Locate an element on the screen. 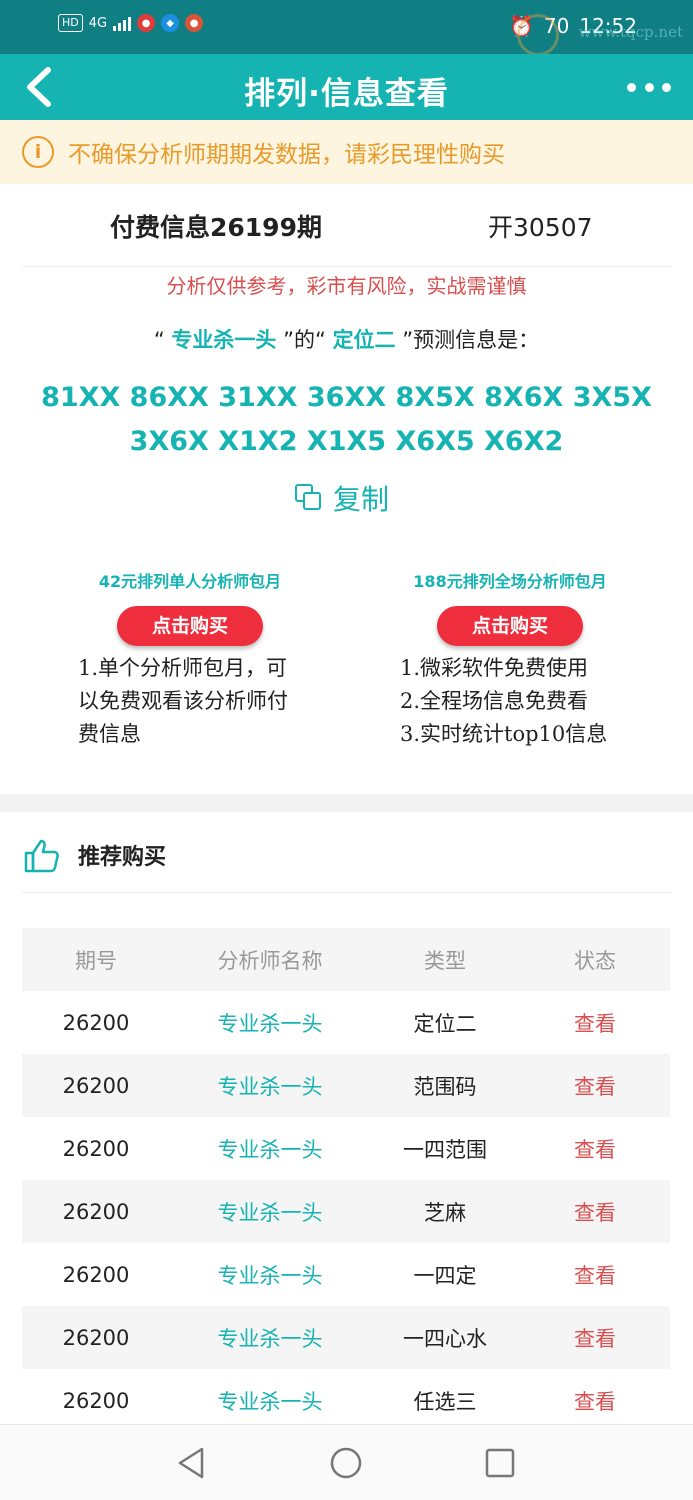 The height and width of the screenshot is (1500, 693). table-row: 26200 专业杀一头 任选三 查看 is located at coordinates (346, 1400).